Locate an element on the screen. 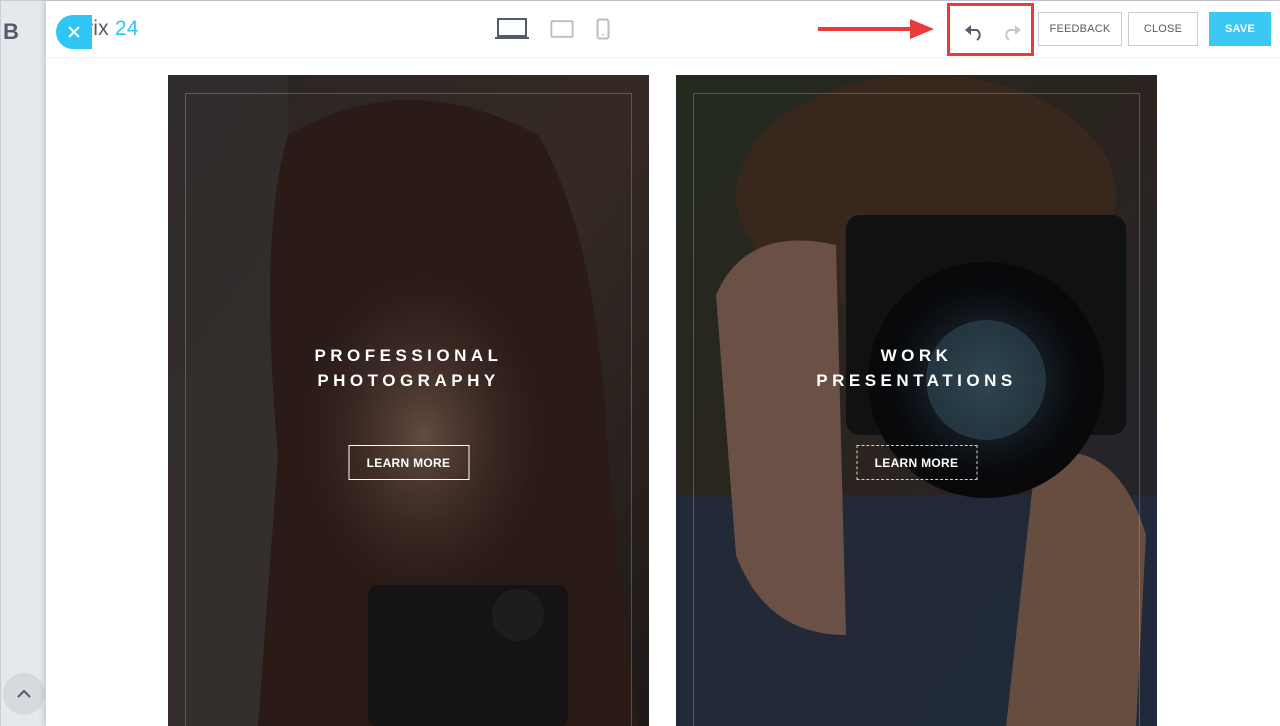 The height and width of the screenshot is (726, 1280). scroll-up-button is located at coordinates (24, 694).